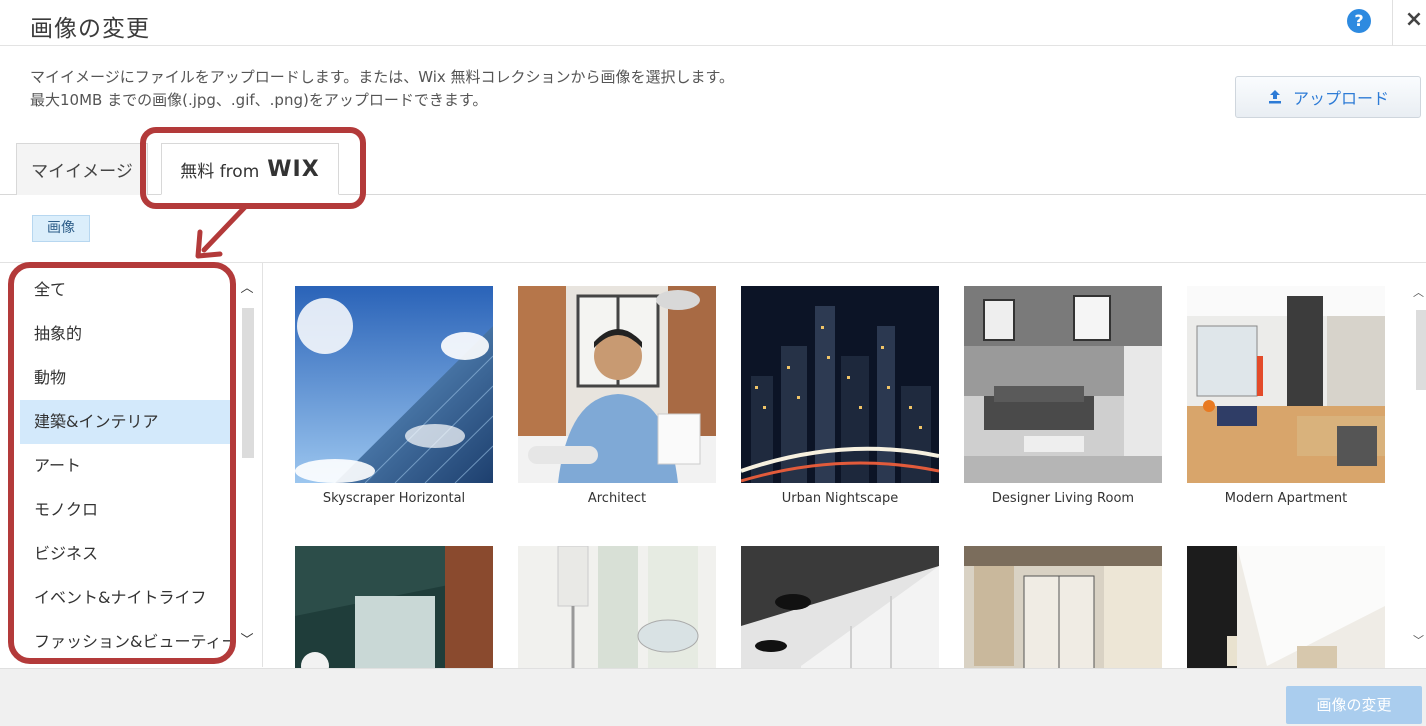  I want to click on tab-free-from-wix: 無料 from WIX, so click(250, 169).